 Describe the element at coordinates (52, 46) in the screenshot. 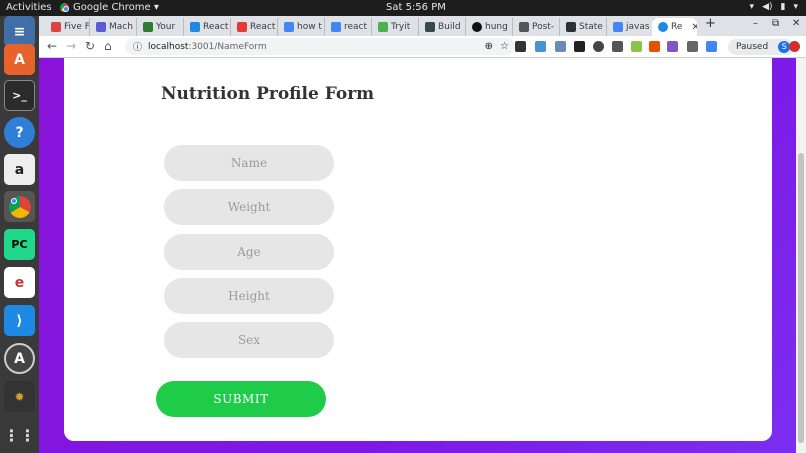

I see `back-icon: ←` at that location.